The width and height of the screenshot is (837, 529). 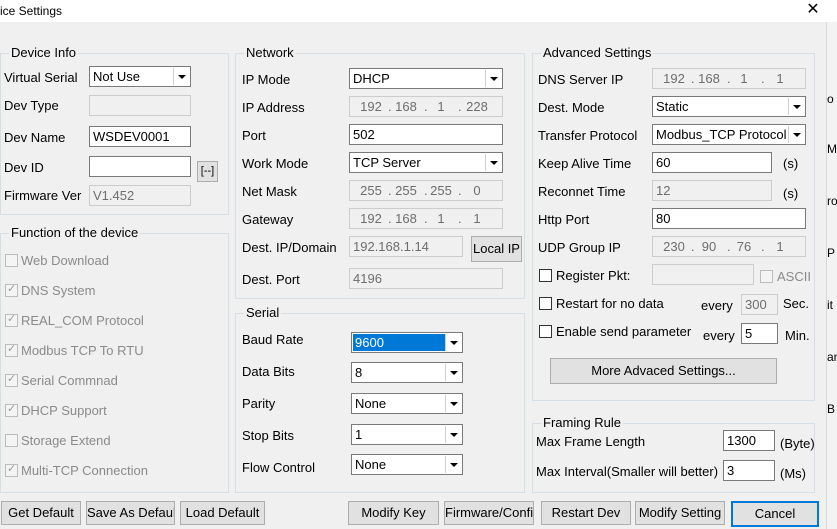 I want to click on send-parameter-checkbox, so click(x=545, y=331).